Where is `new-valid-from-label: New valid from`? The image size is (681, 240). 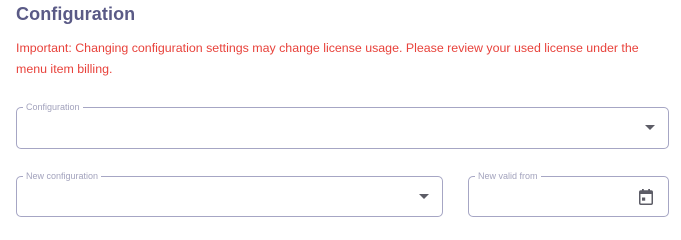
new-valid-from-label: New valid from is located at coordinates (508, 176).